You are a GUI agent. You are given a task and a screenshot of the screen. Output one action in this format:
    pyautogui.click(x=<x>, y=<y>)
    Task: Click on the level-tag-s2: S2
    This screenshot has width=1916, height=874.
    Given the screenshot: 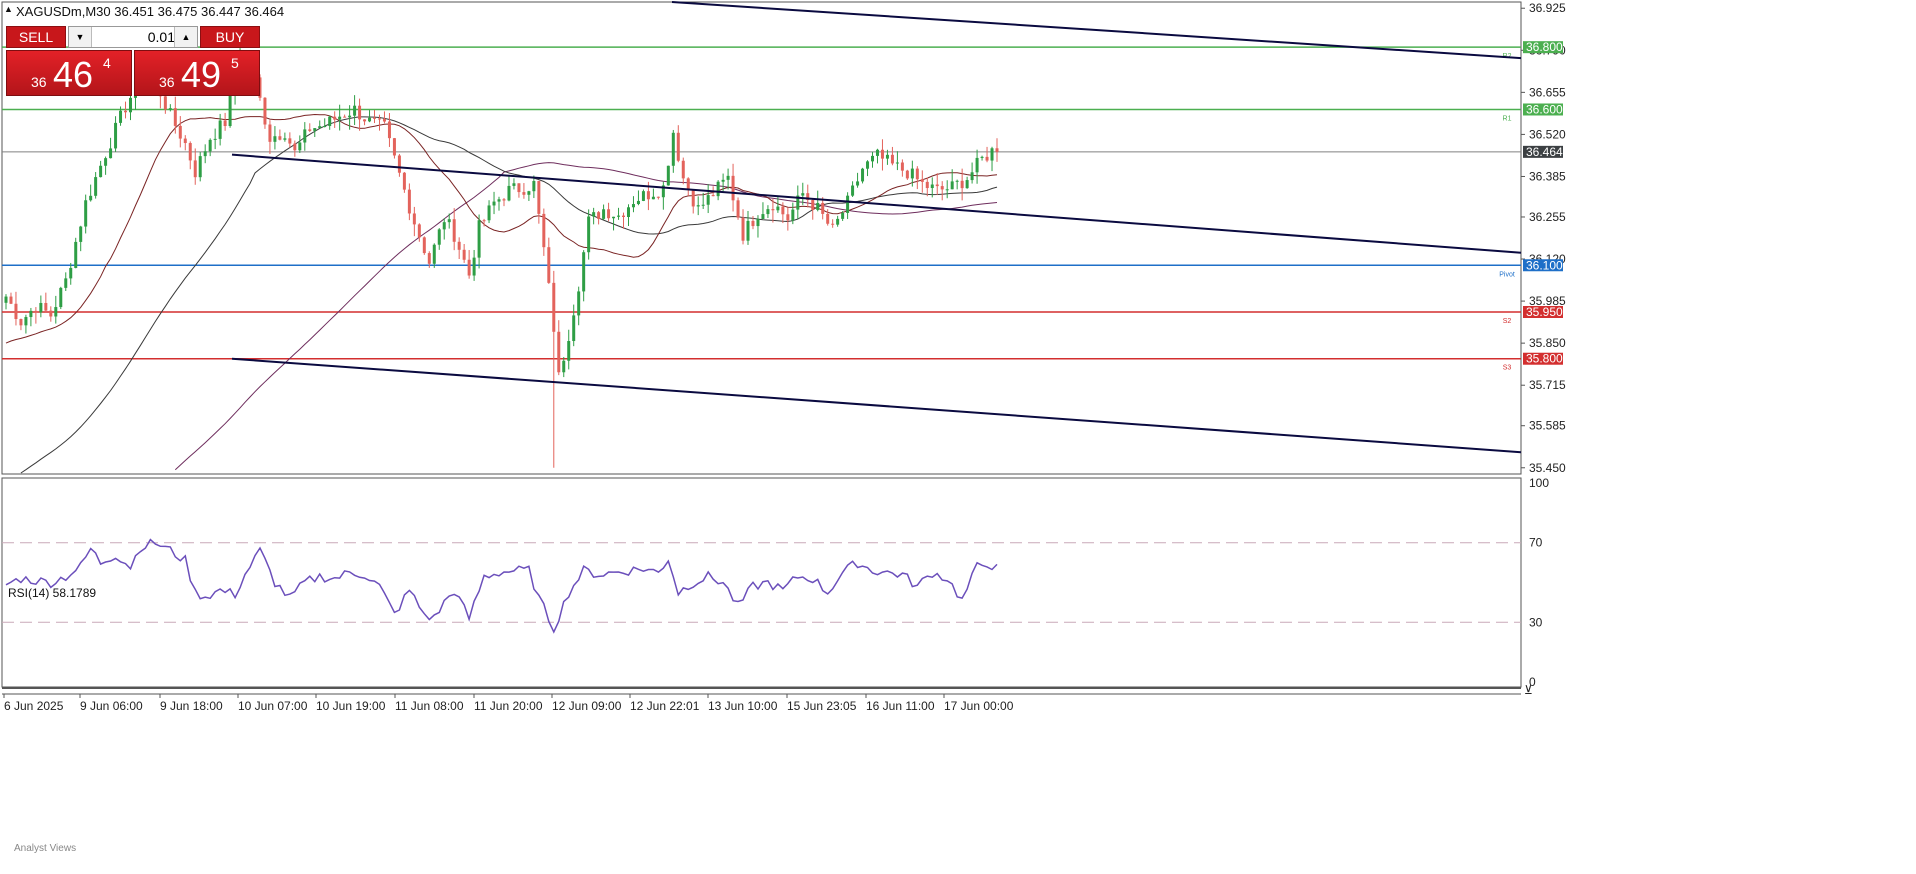 What is the action you would take?
    pyautogui.click(x=1507, y=321)
    